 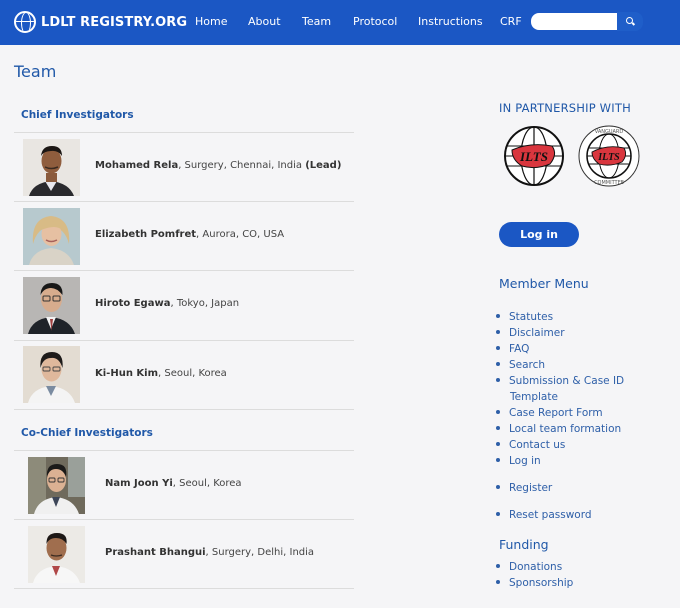 I want to click on member-menu-heading: Member Menu, so click(x=544, y=283).